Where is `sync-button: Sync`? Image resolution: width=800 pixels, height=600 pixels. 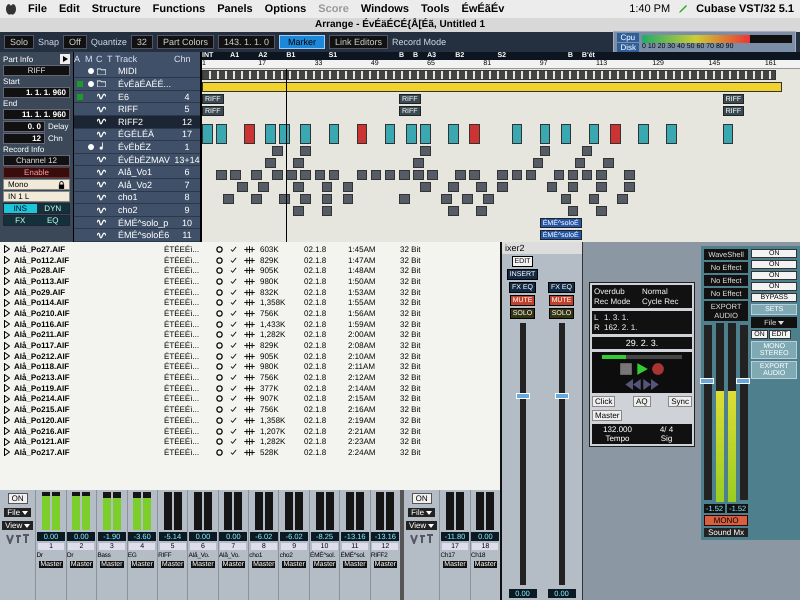 sync-button: Sync is located at coordinates (680, 401).